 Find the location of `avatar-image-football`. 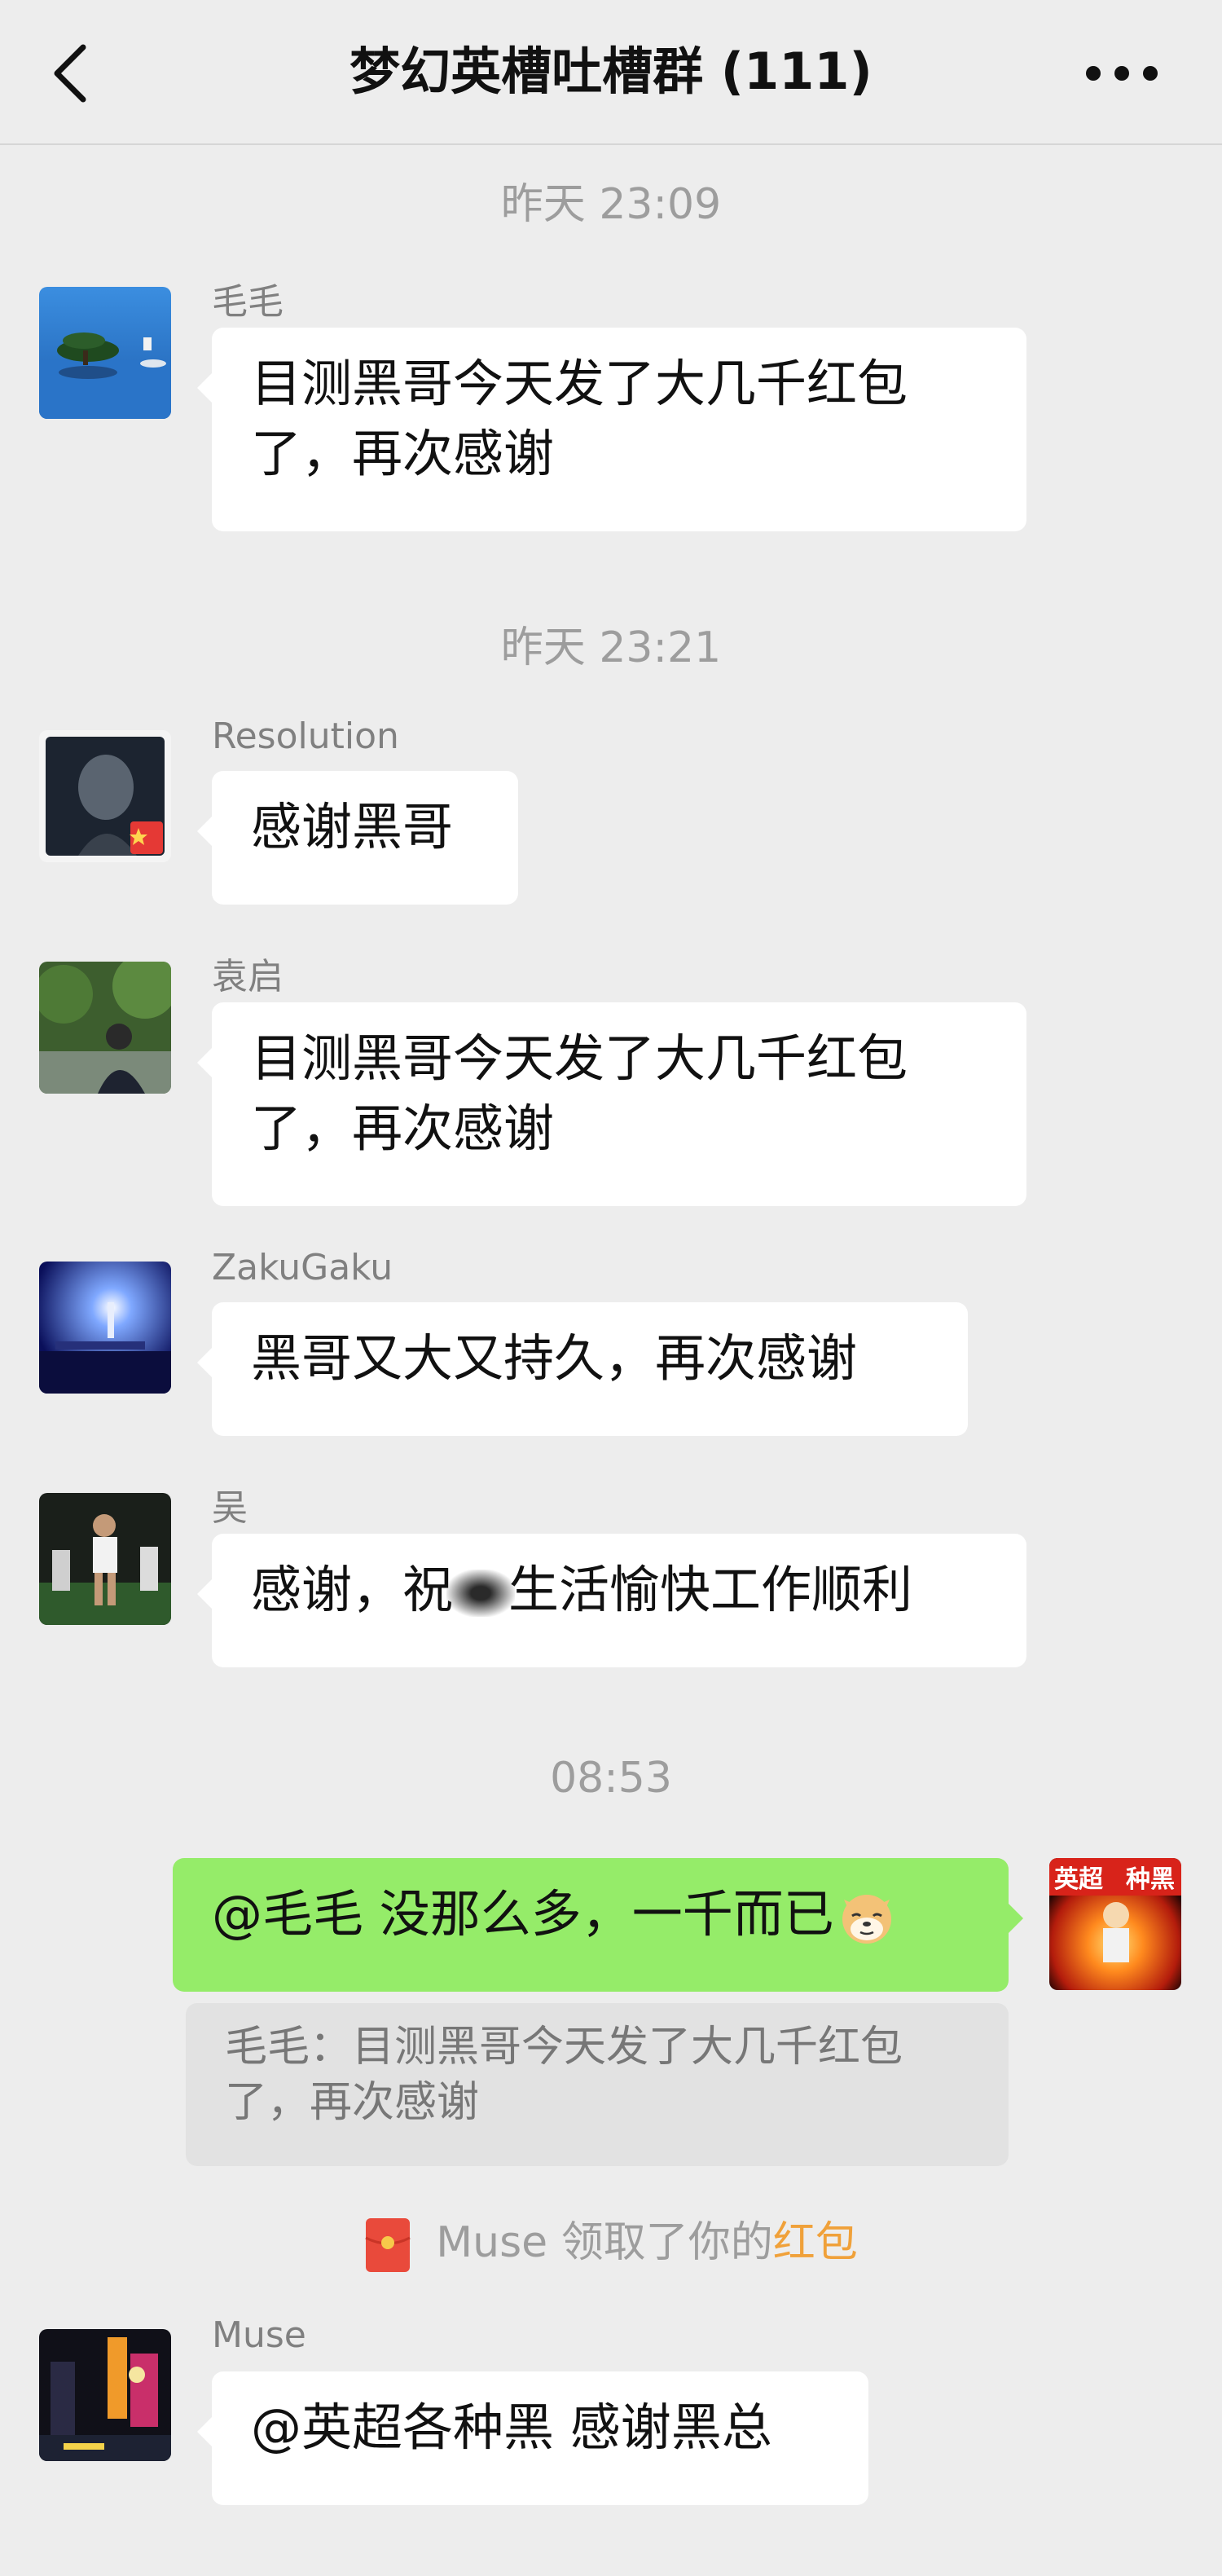

avatar-image-football is located at coordinates (105, 1559).